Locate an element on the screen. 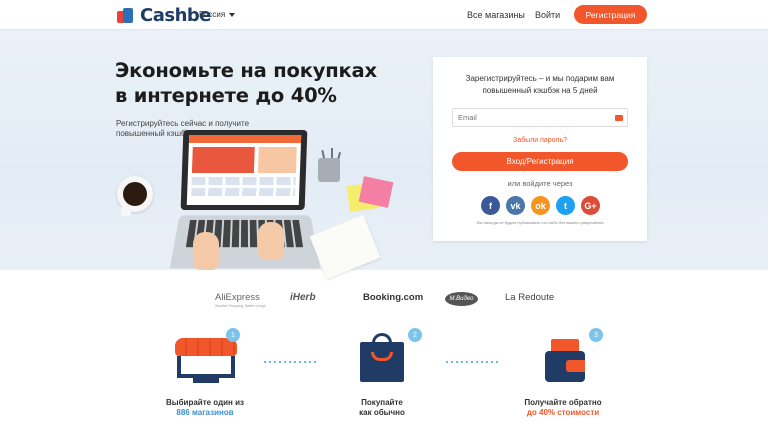 The image size is (768, 425). step-text: как обычно is located at coordinates (382, 412).